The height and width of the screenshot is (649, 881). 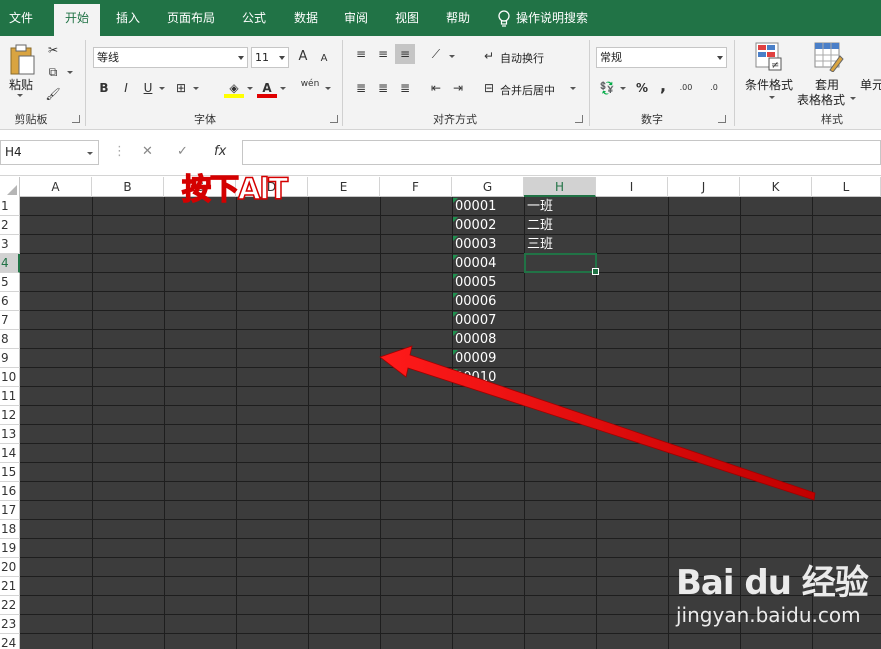 What do you see at coordinates (870, 84) in the screenshot?
I see `cell-styles-button: 单元` at bounding box center [870, 84].